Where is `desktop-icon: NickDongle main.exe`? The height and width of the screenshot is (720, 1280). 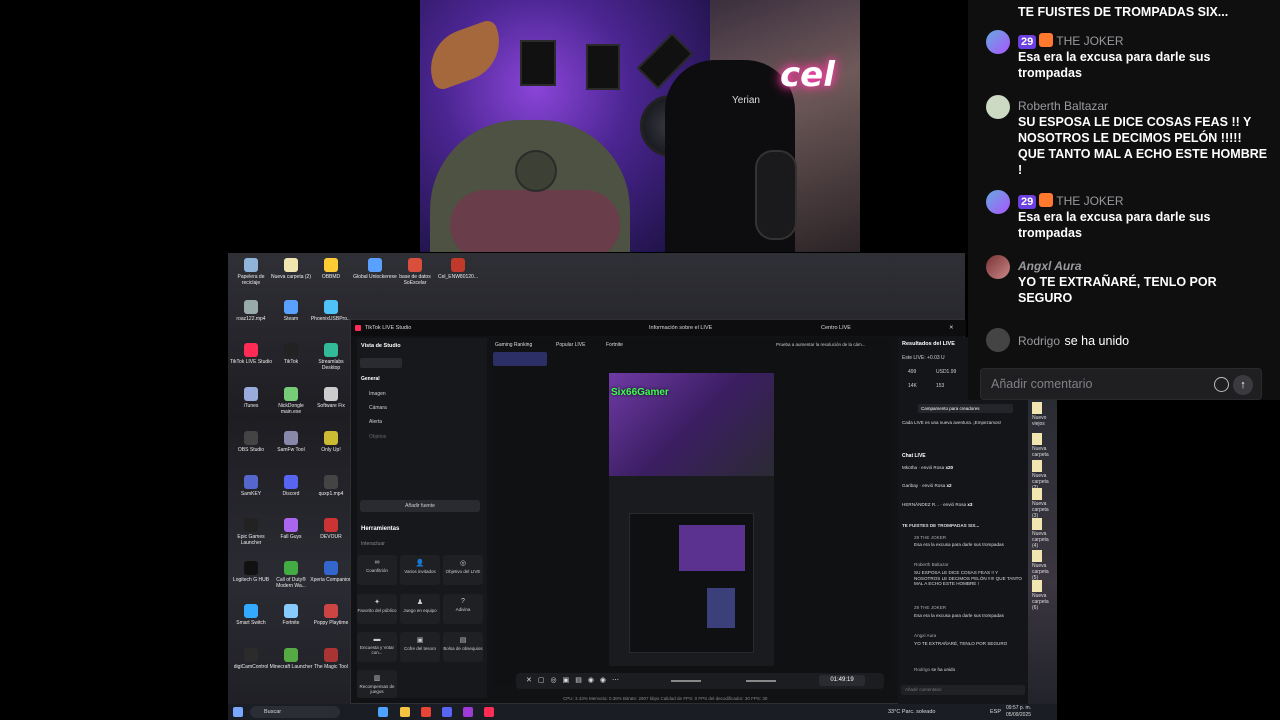
desktop-icon: NickDongle main.exe is located at coordinates (291, 401).